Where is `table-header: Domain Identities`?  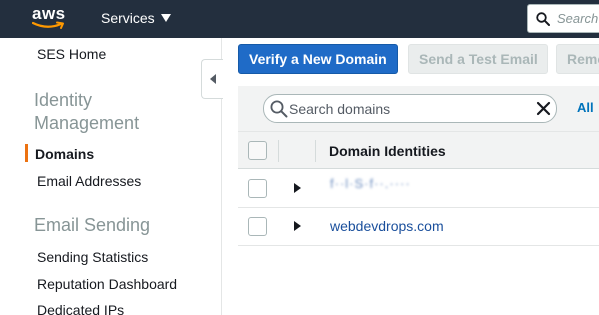
table-header: Domain Identities is located at coordinates (418, 150).